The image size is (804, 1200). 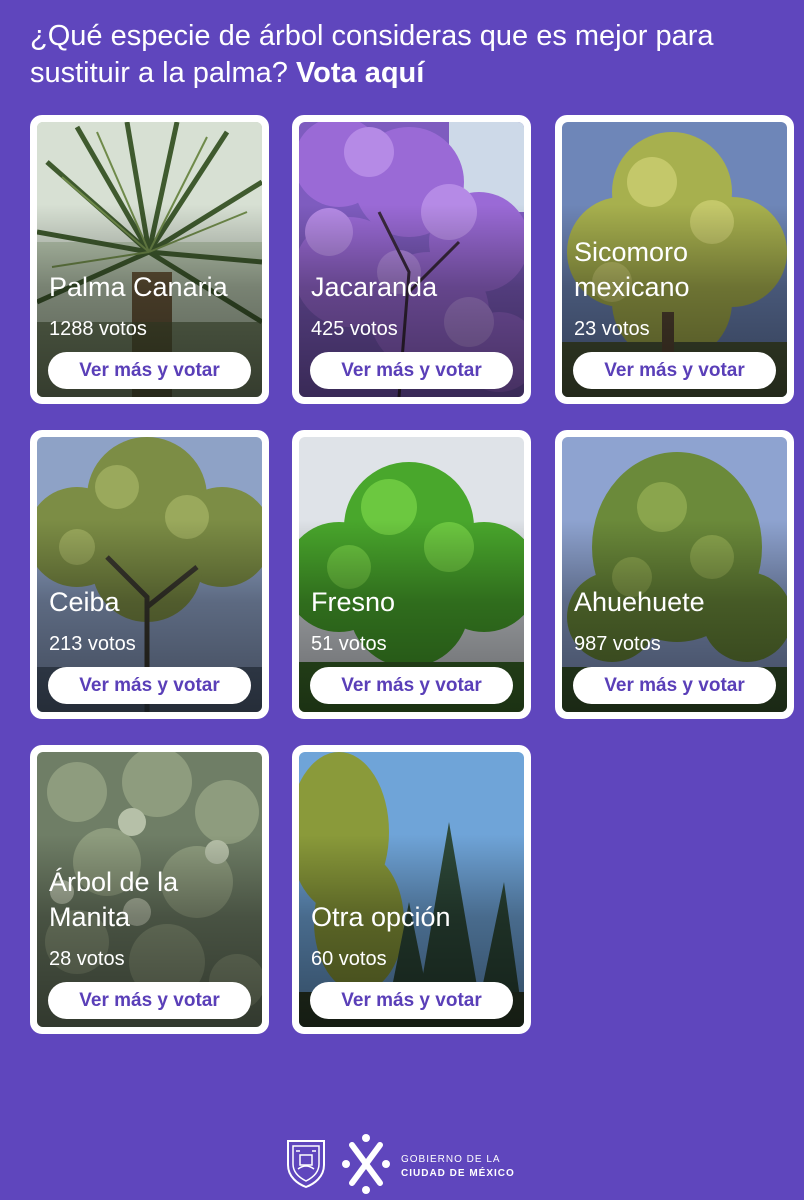 What do you see at coordinates (353, 602) in the screenshot?
I see `tree-name: Fresno` at bounding box center [353, 602].